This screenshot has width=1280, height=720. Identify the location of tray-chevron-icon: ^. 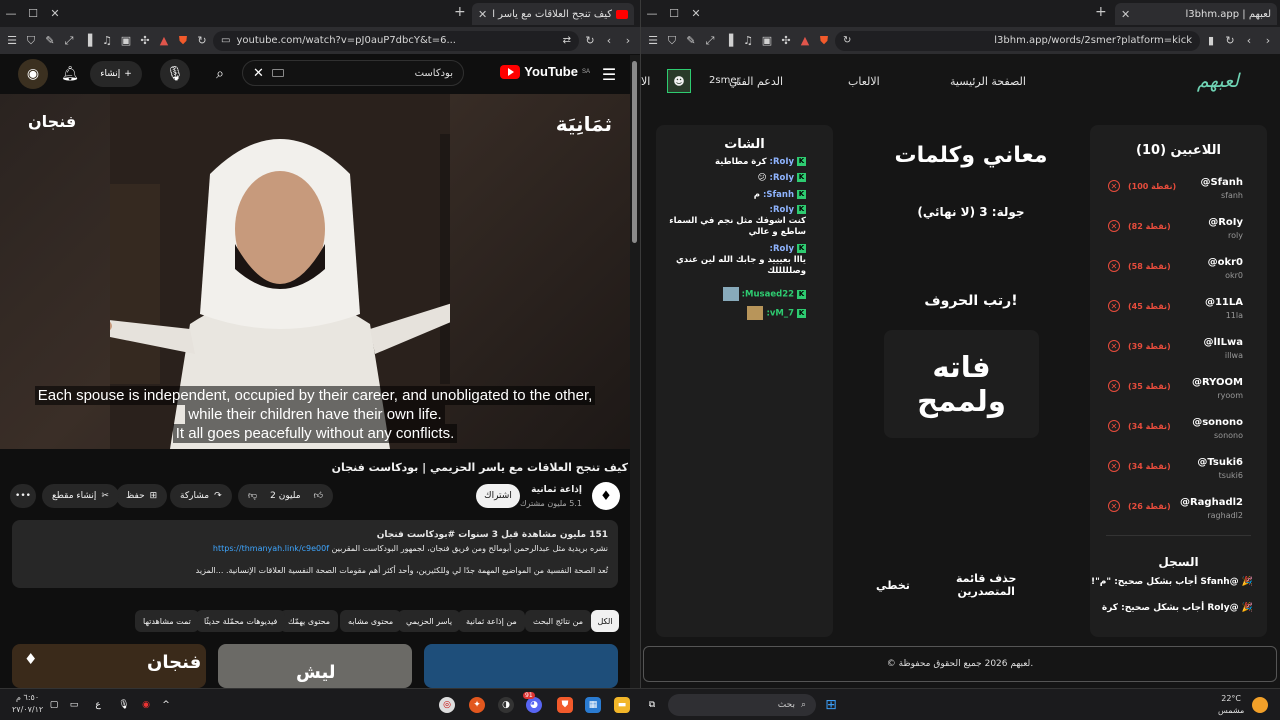
(166, 705).